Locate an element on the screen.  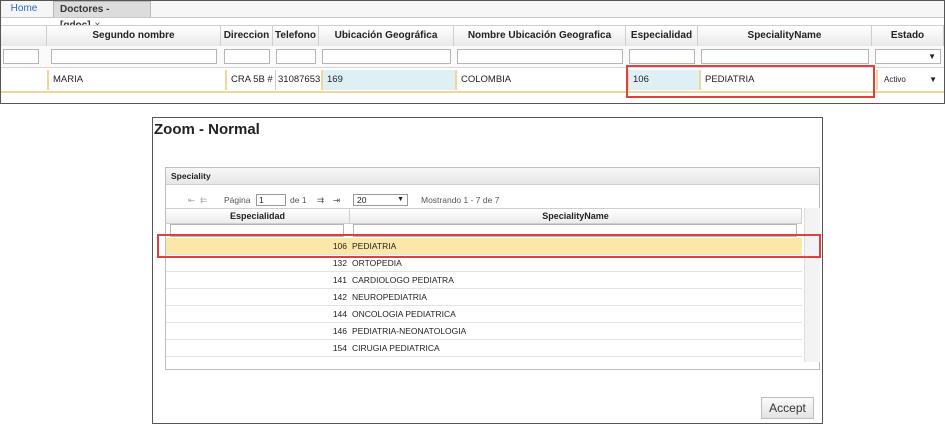
filter-input-direccion is located at coordinates (247, 56).